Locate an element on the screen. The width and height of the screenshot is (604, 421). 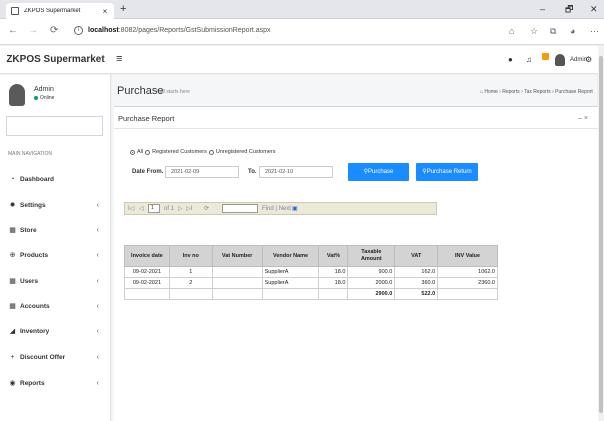
new-tab-button: + is located at coordinates (123, 9).